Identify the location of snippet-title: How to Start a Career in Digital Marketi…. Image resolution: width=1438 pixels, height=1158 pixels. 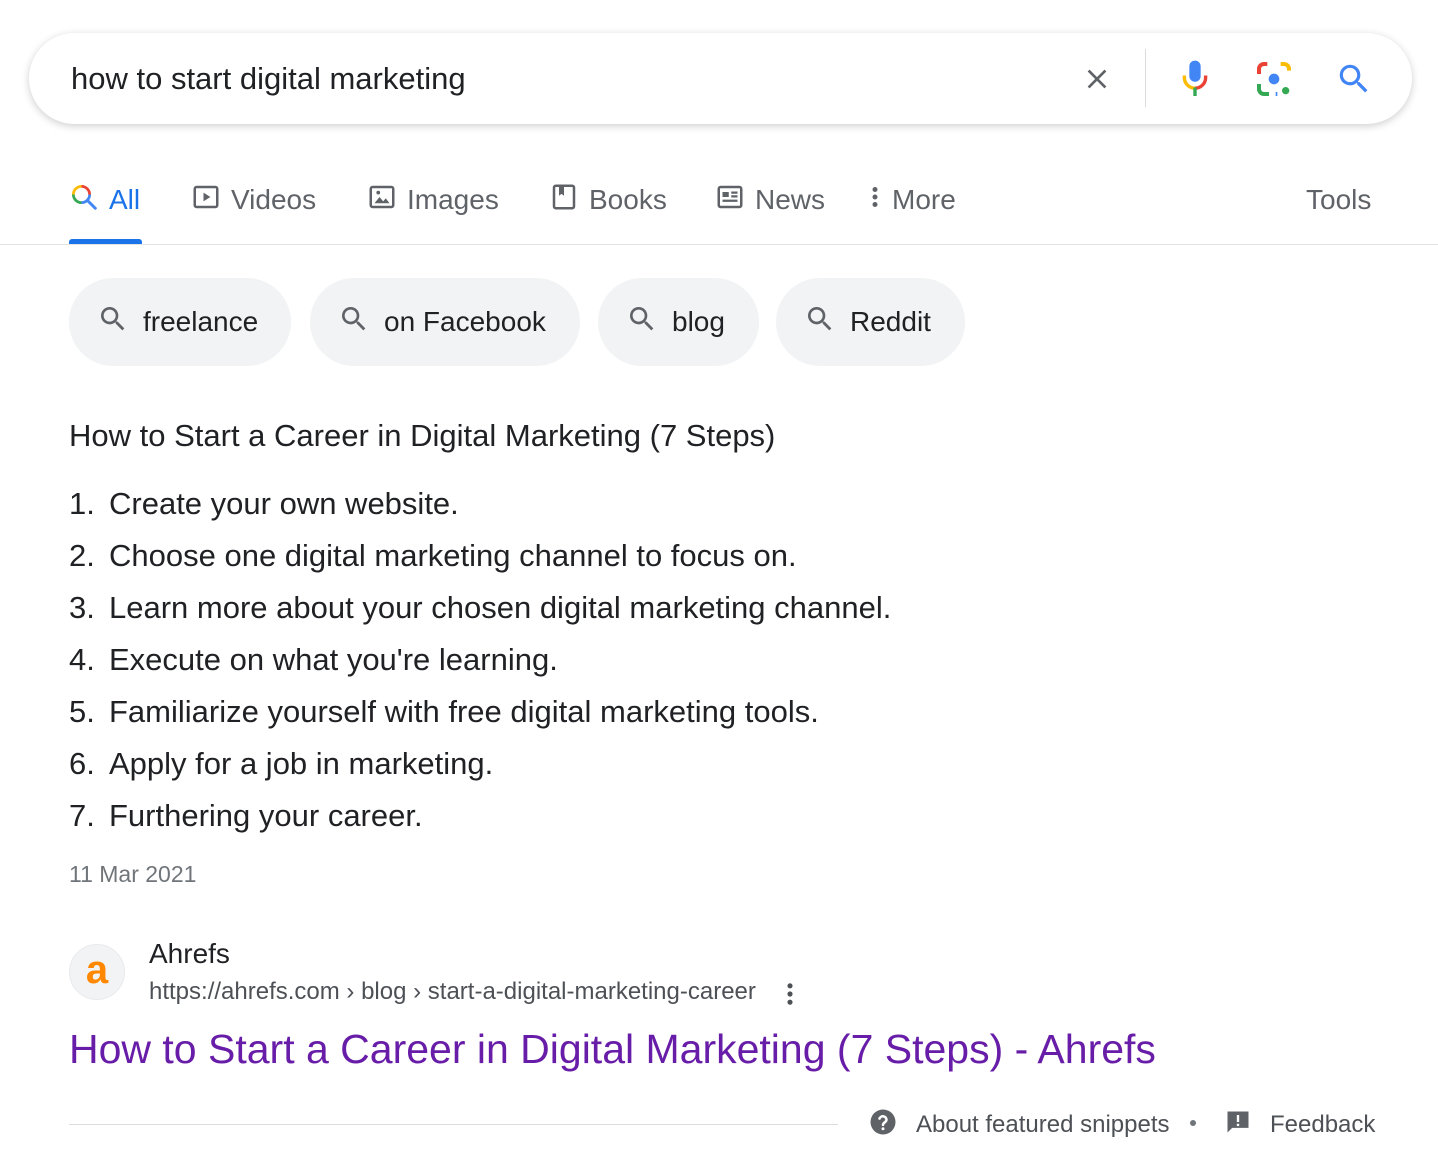
(422, 436).